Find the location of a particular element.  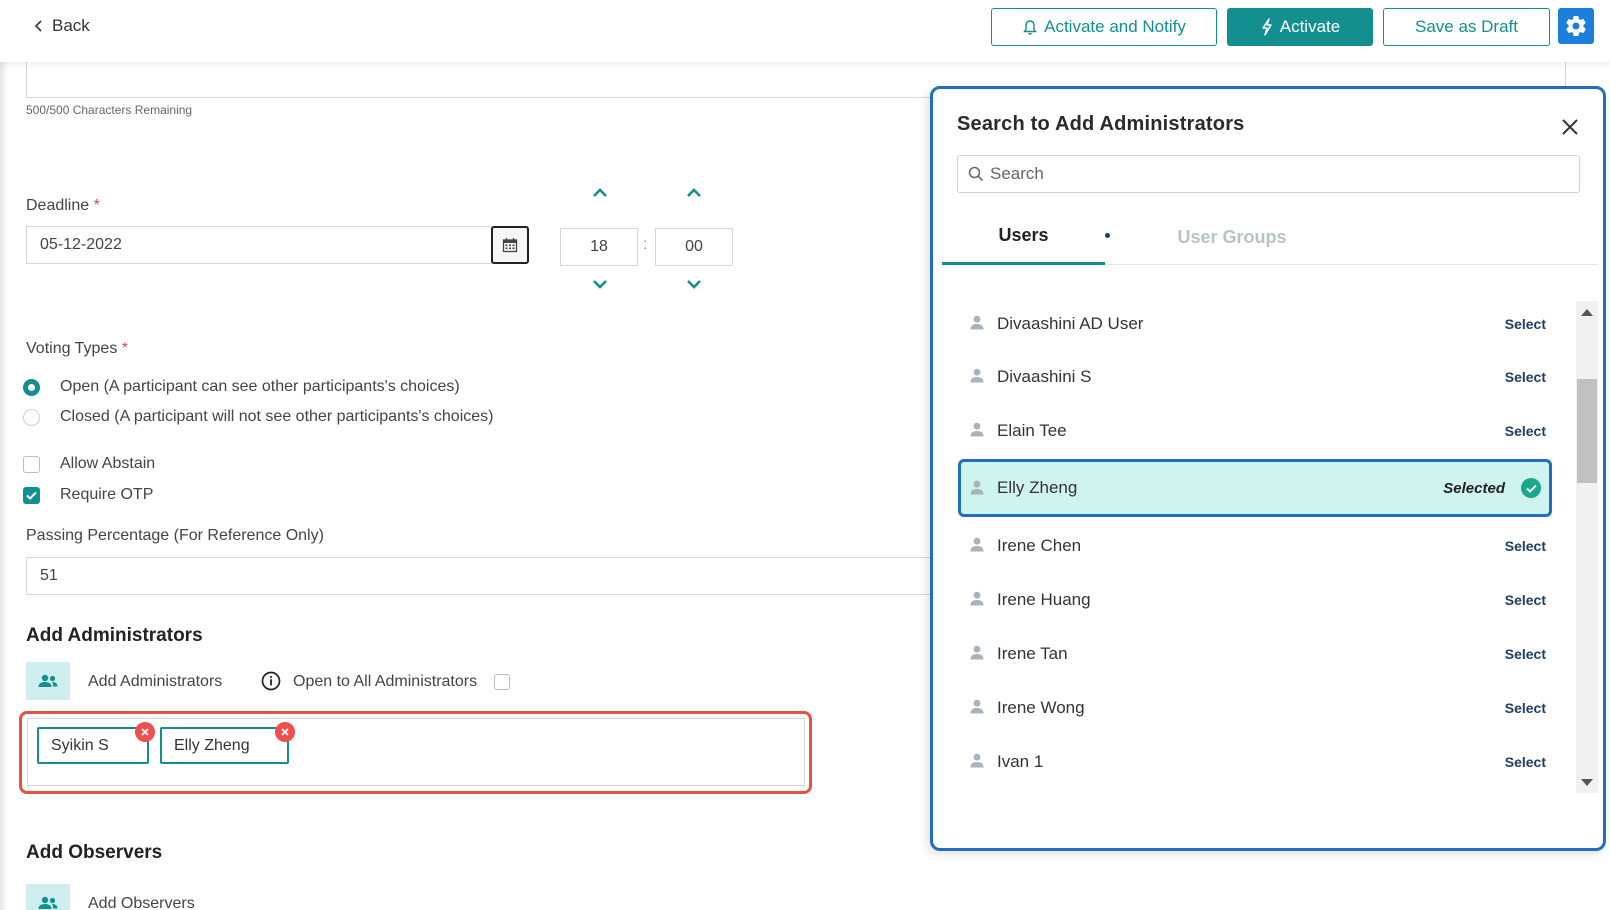

user-name: Elain Tee is located at coordinates (1032, 430).